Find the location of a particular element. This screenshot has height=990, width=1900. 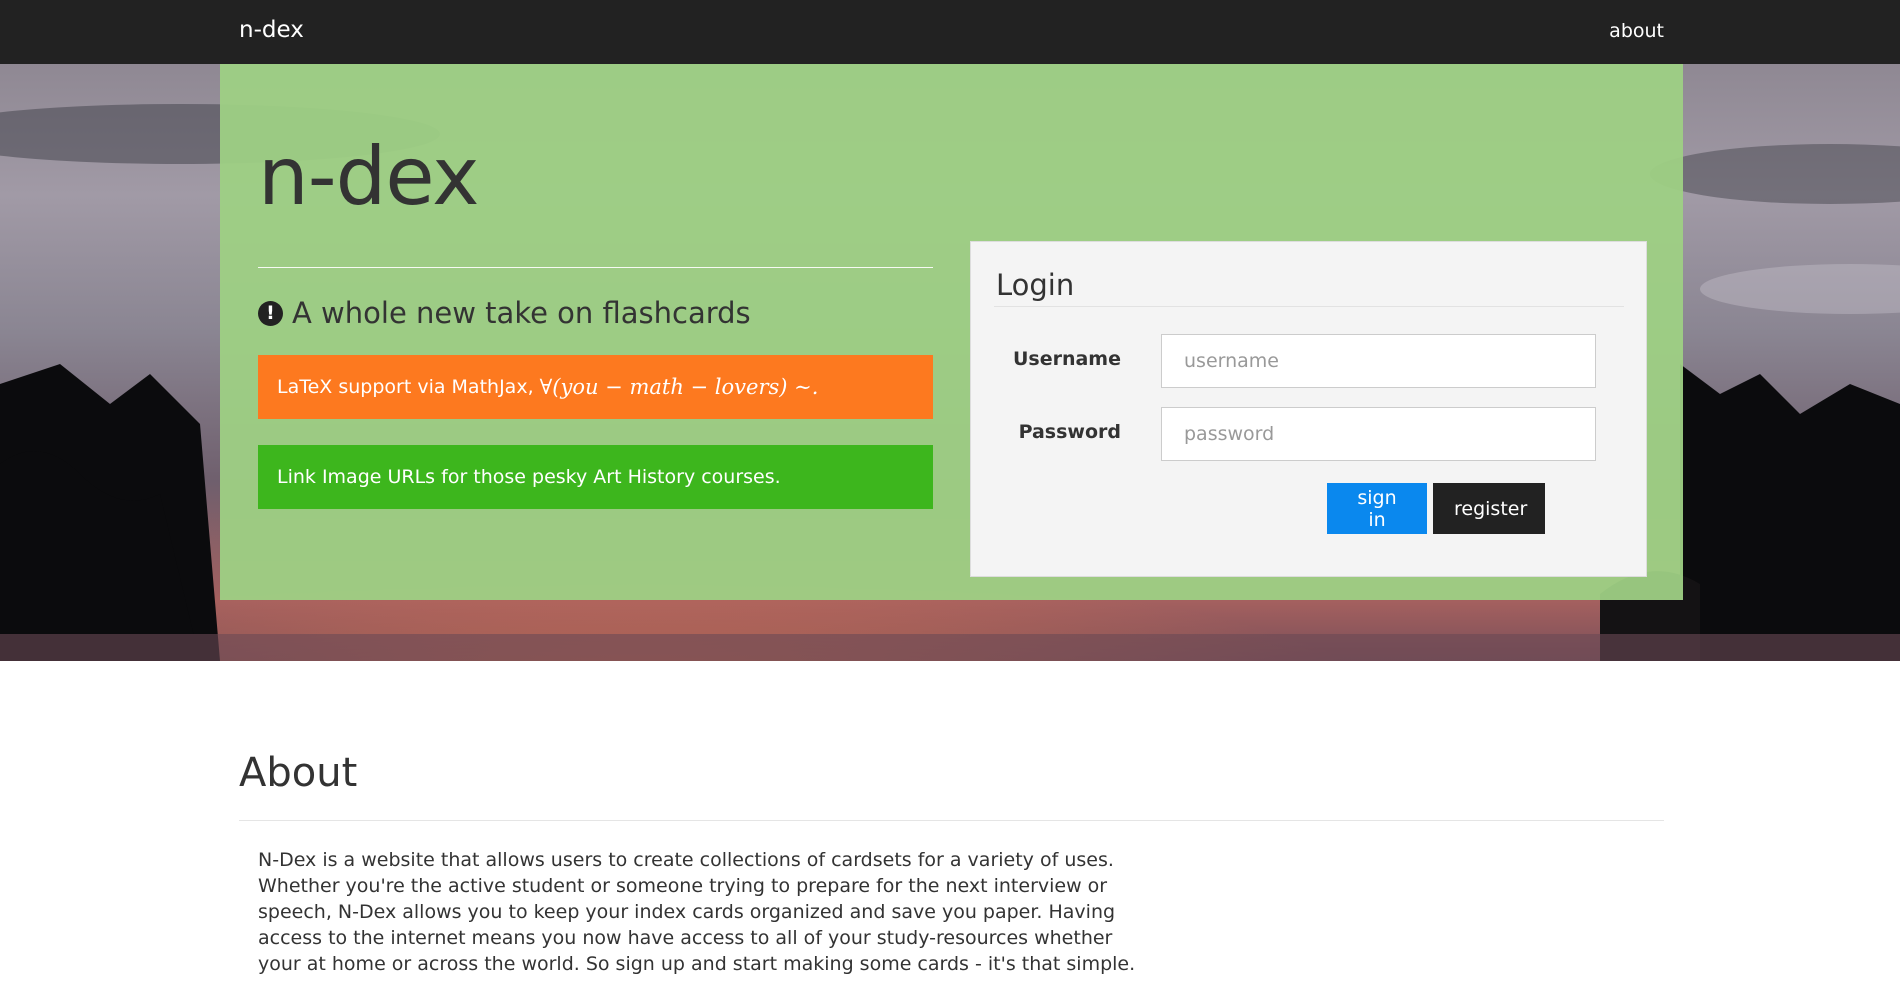

about-heading: About is located at coordinates (298, 773).